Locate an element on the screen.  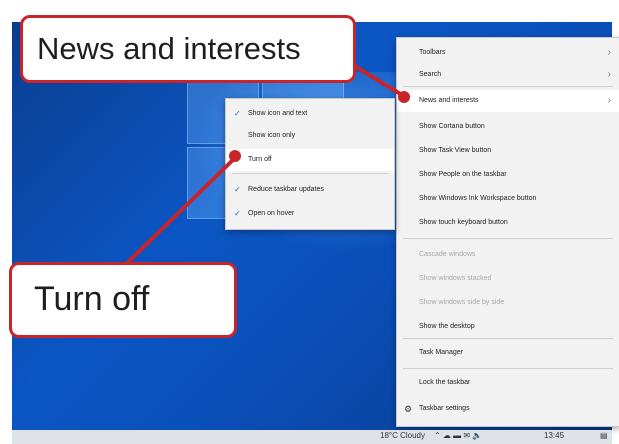
callout-news-and-interests: News and interests is located at coordinates (188, 49).